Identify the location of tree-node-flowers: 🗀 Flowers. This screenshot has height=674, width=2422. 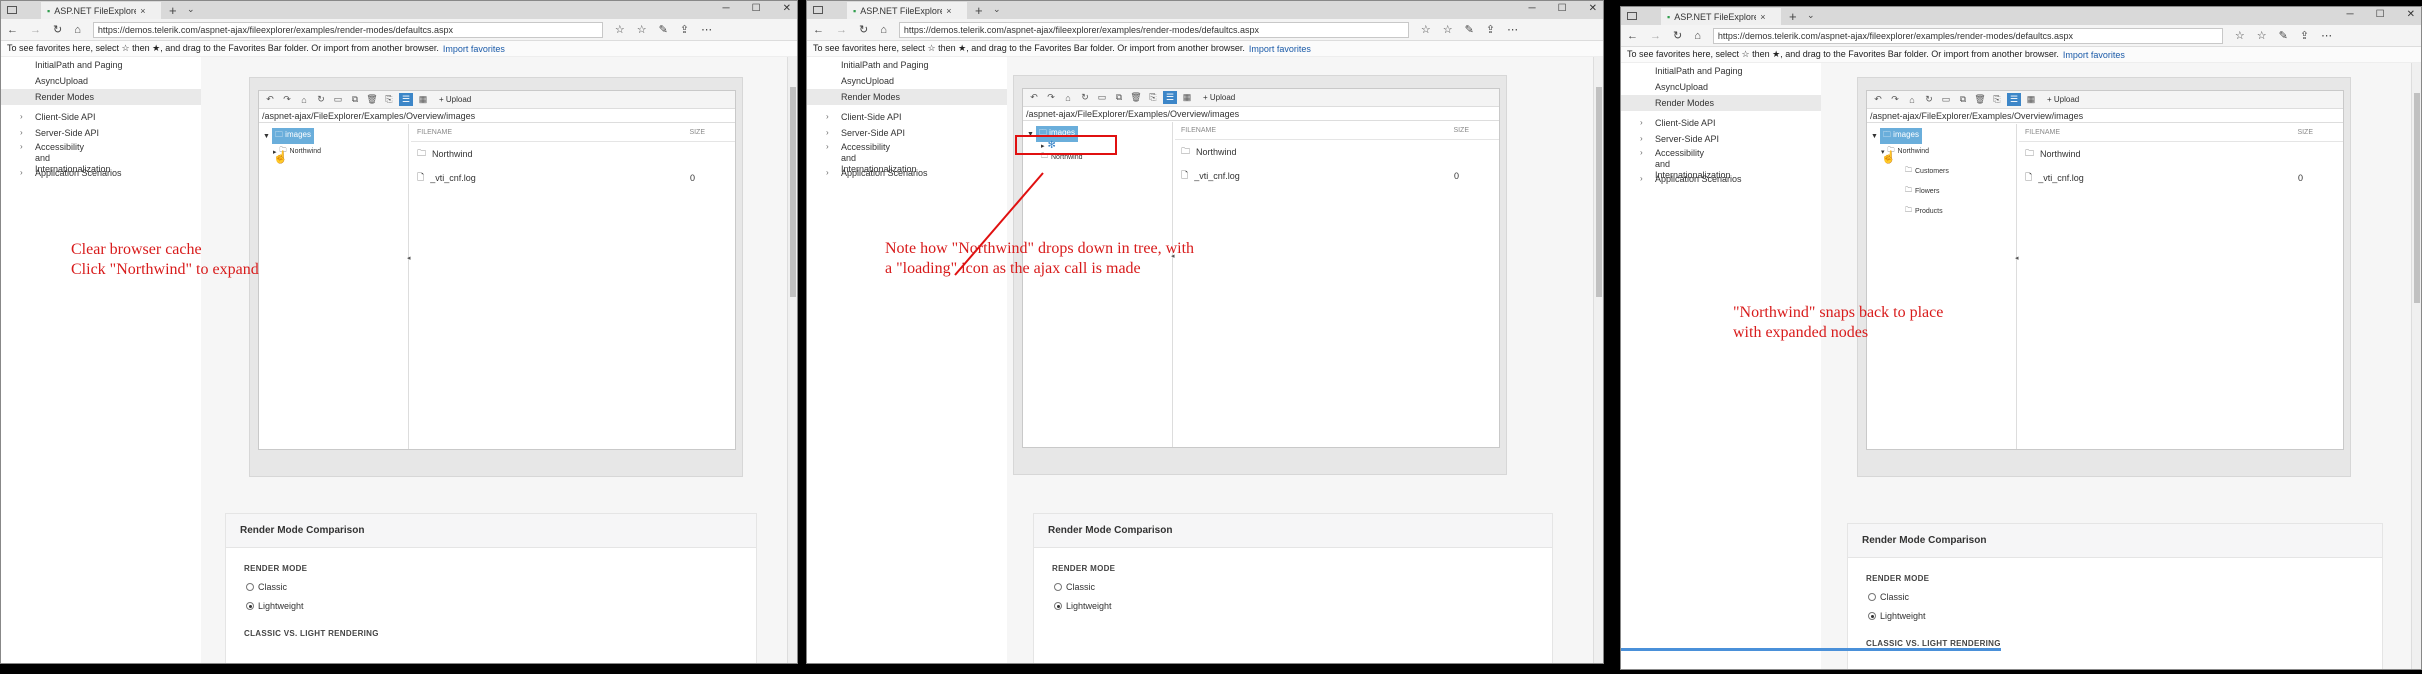
(1922, 191).